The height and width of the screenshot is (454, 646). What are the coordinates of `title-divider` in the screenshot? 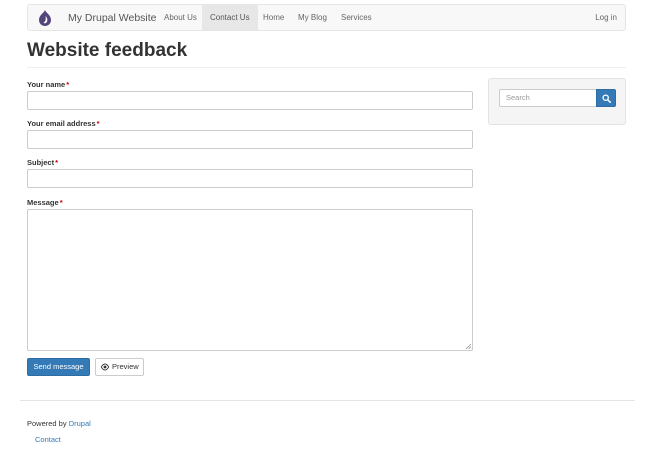 It's located at (326, 67).